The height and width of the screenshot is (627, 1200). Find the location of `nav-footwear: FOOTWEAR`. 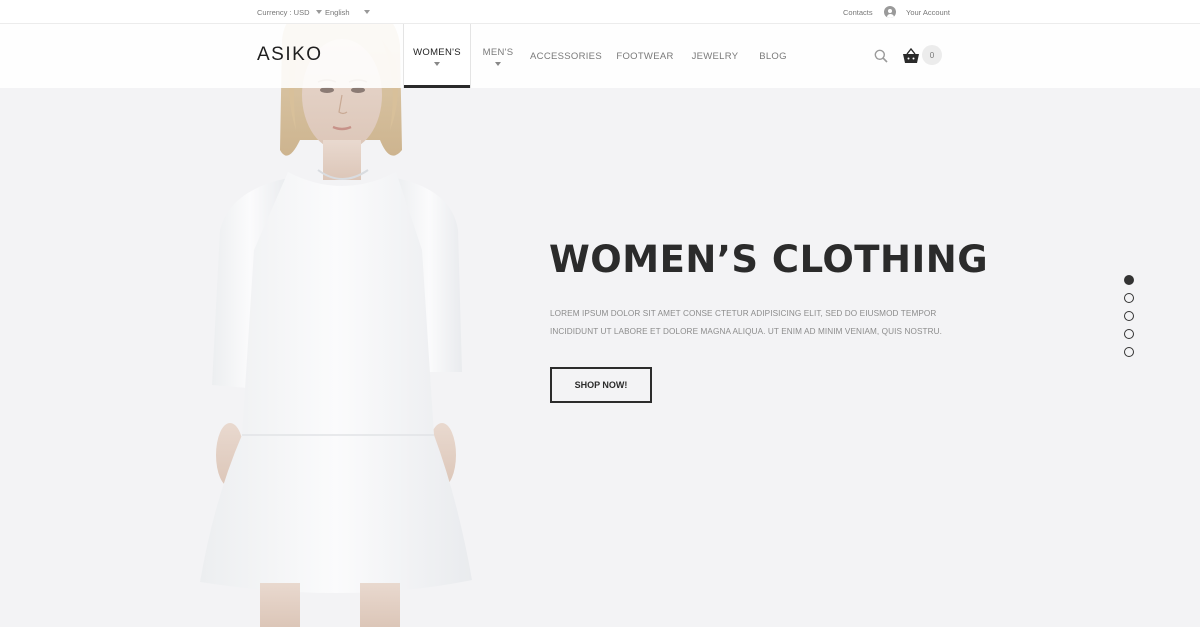

nav-footwear: FOOTWEAR is located at coordinates (645, 56).